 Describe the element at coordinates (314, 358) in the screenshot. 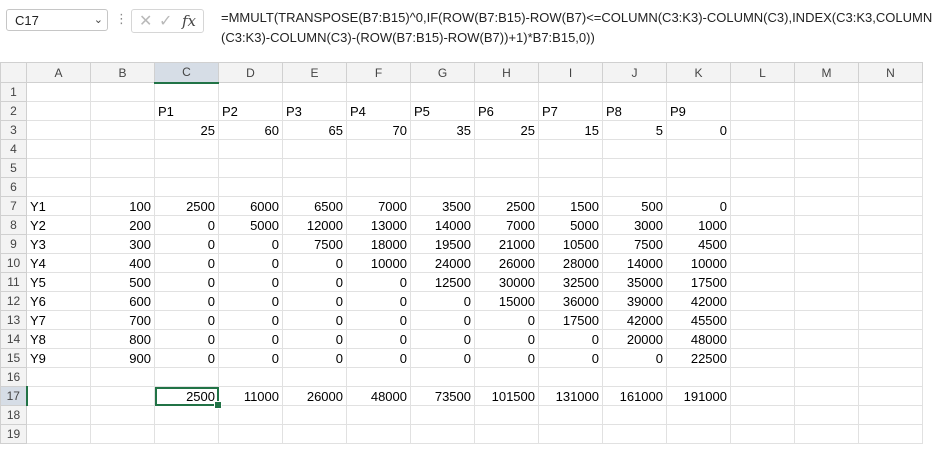

I see `cell-e15: 0` at that location.